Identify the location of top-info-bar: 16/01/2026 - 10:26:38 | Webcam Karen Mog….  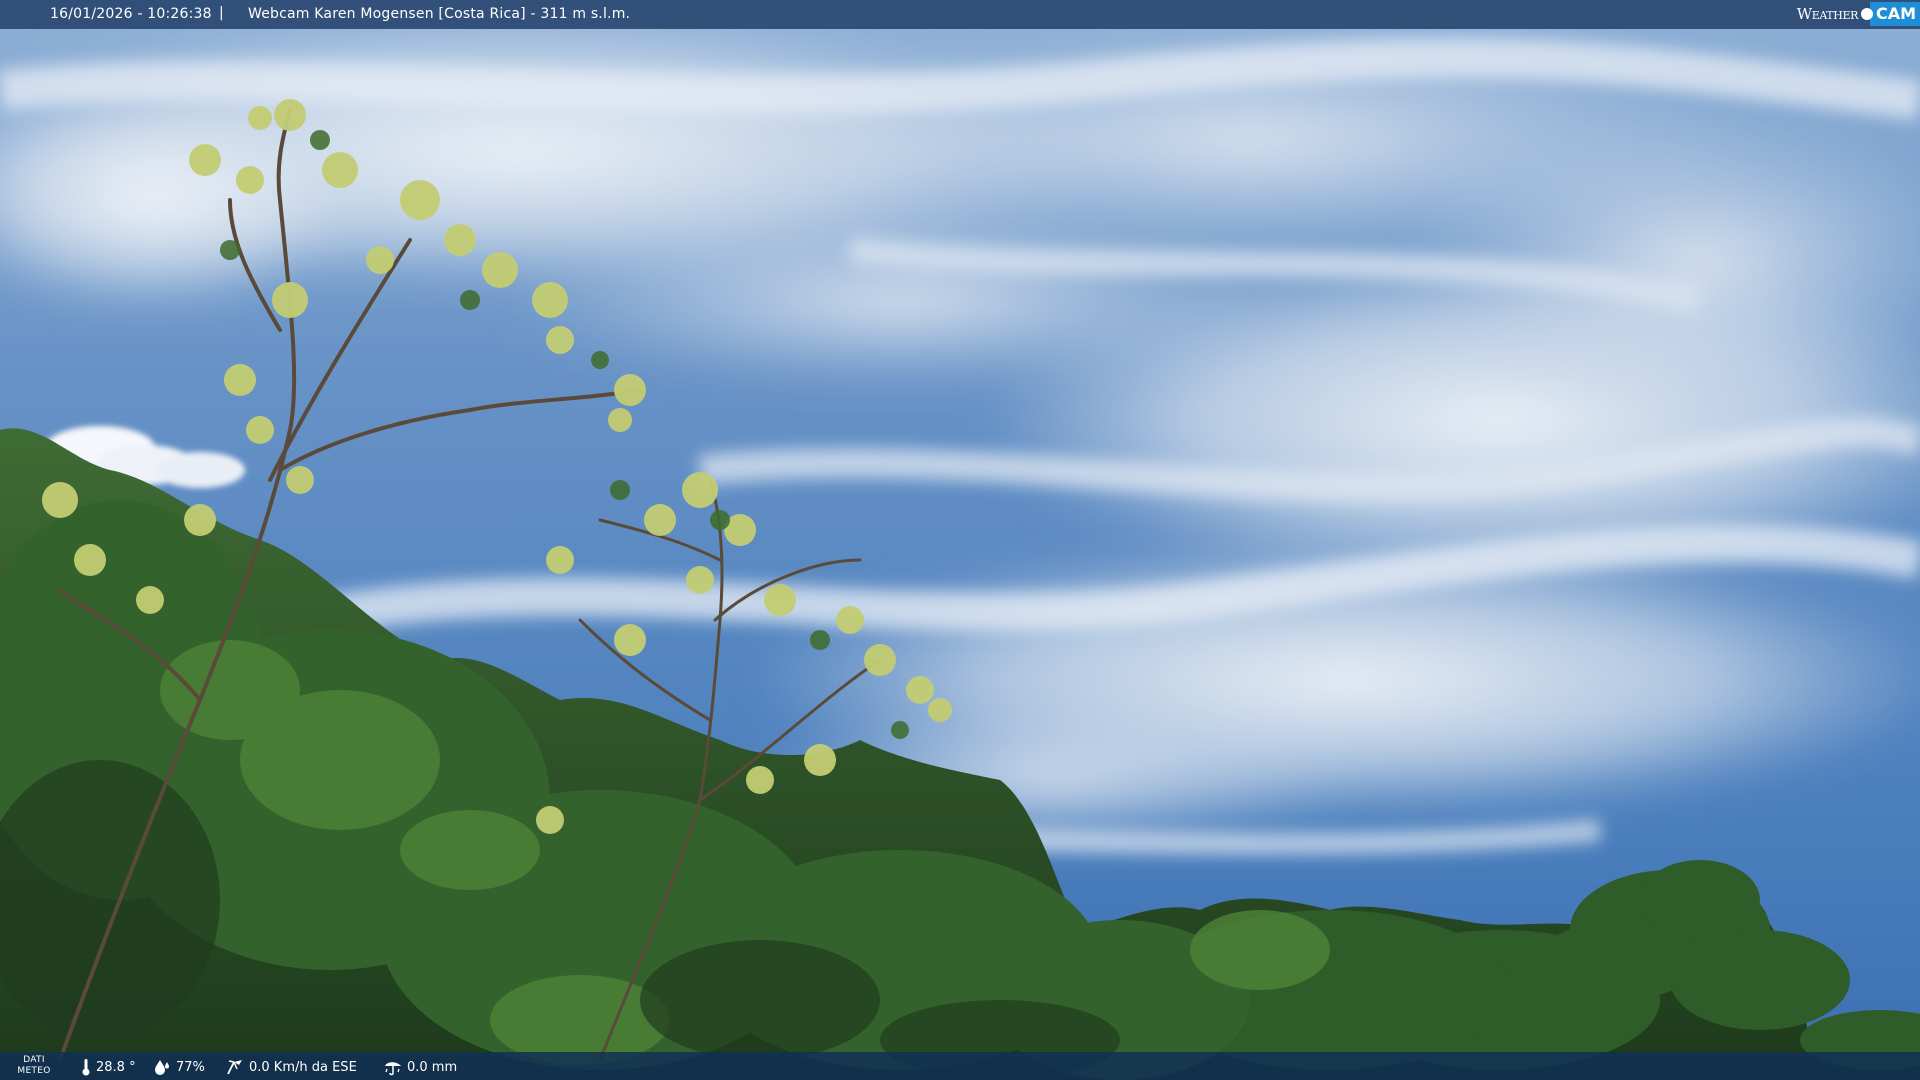
(960, 14).